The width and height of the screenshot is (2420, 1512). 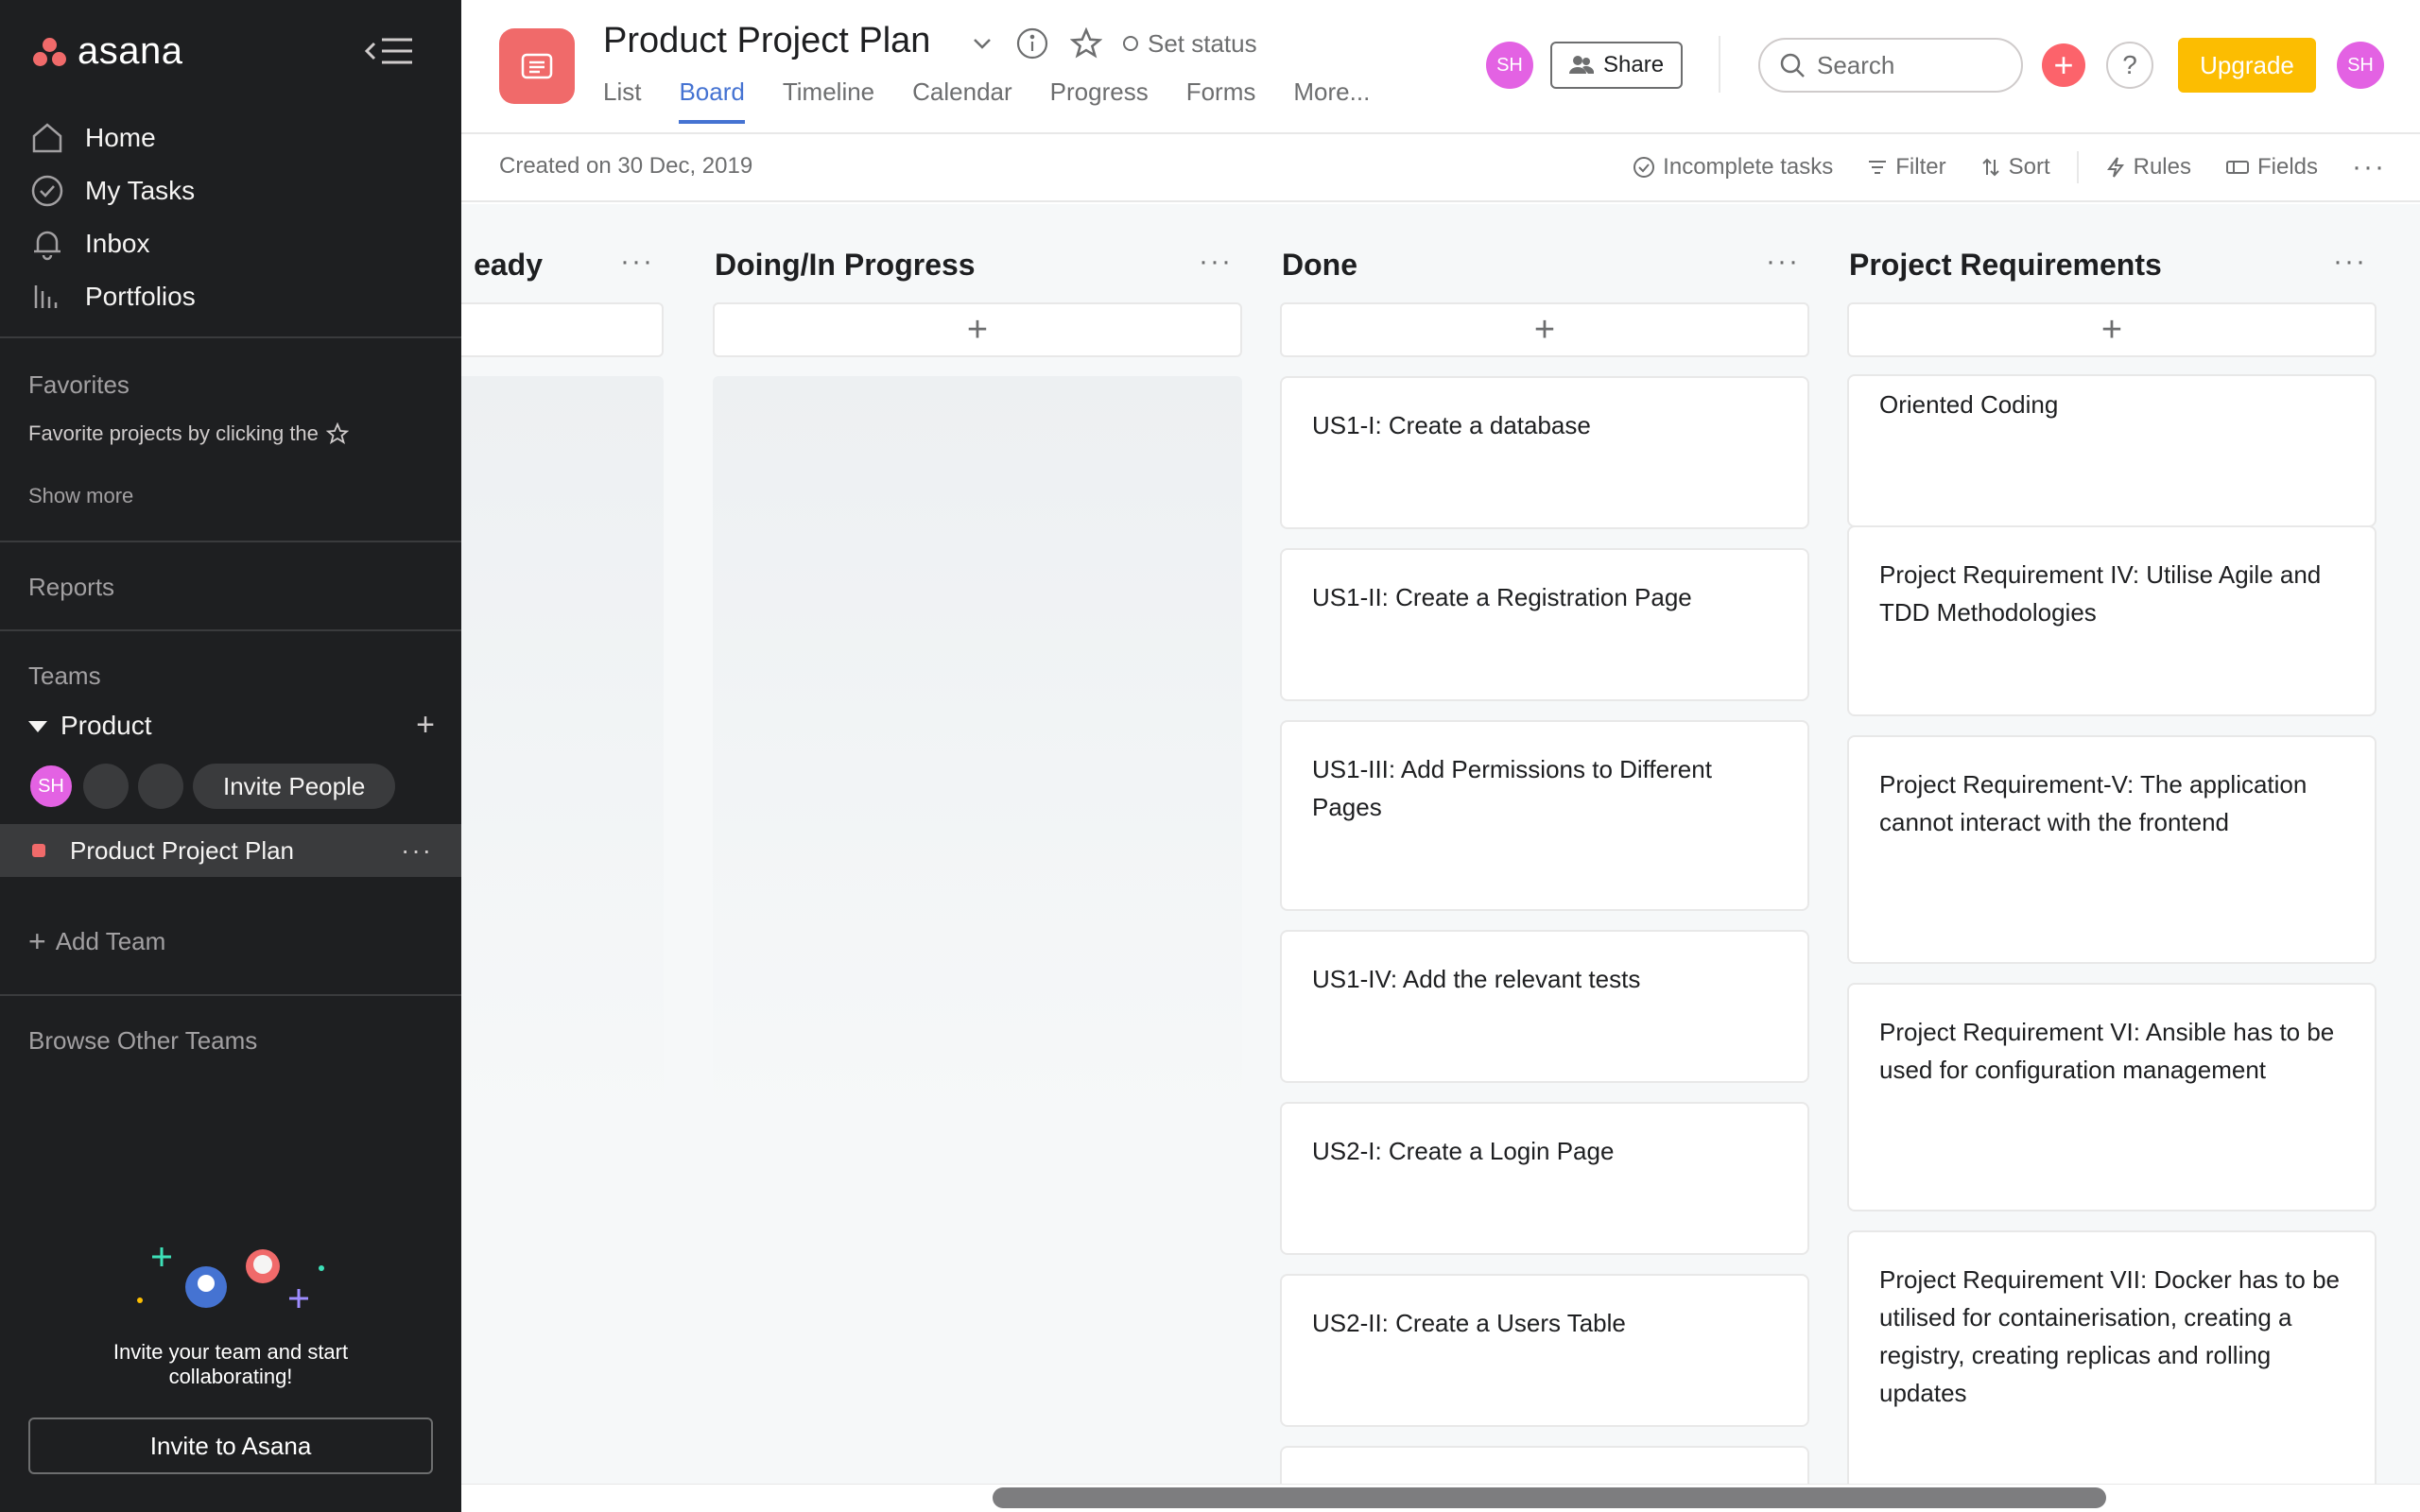 What do you see at coordinates (1544, 452) in the screenshot?
I see `task-card: US1-I: Create a database` at bounding box center [1544, 452].